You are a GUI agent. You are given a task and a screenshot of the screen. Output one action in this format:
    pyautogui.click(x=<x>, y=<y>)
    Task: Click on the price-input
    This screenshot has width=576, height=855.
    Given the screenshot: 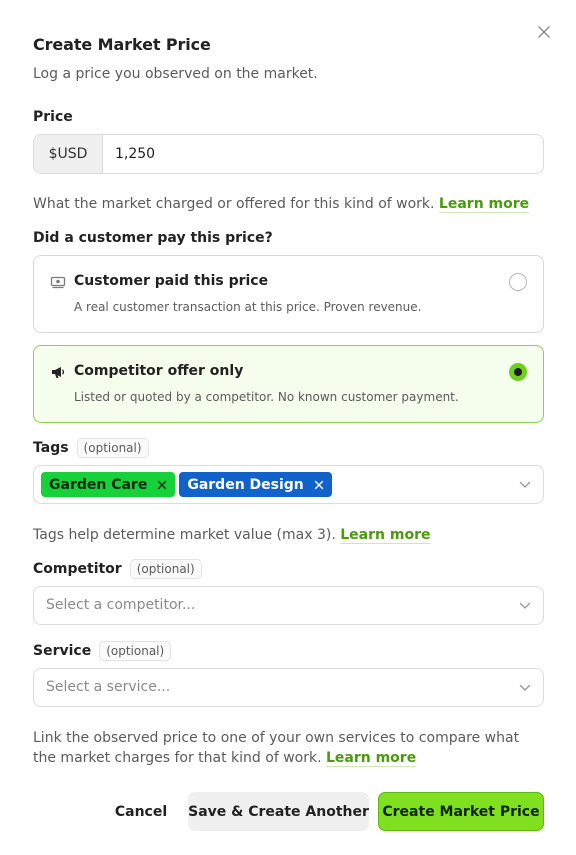 What is the action you would take?
    pyautogui.click(x=323, y=154)
    